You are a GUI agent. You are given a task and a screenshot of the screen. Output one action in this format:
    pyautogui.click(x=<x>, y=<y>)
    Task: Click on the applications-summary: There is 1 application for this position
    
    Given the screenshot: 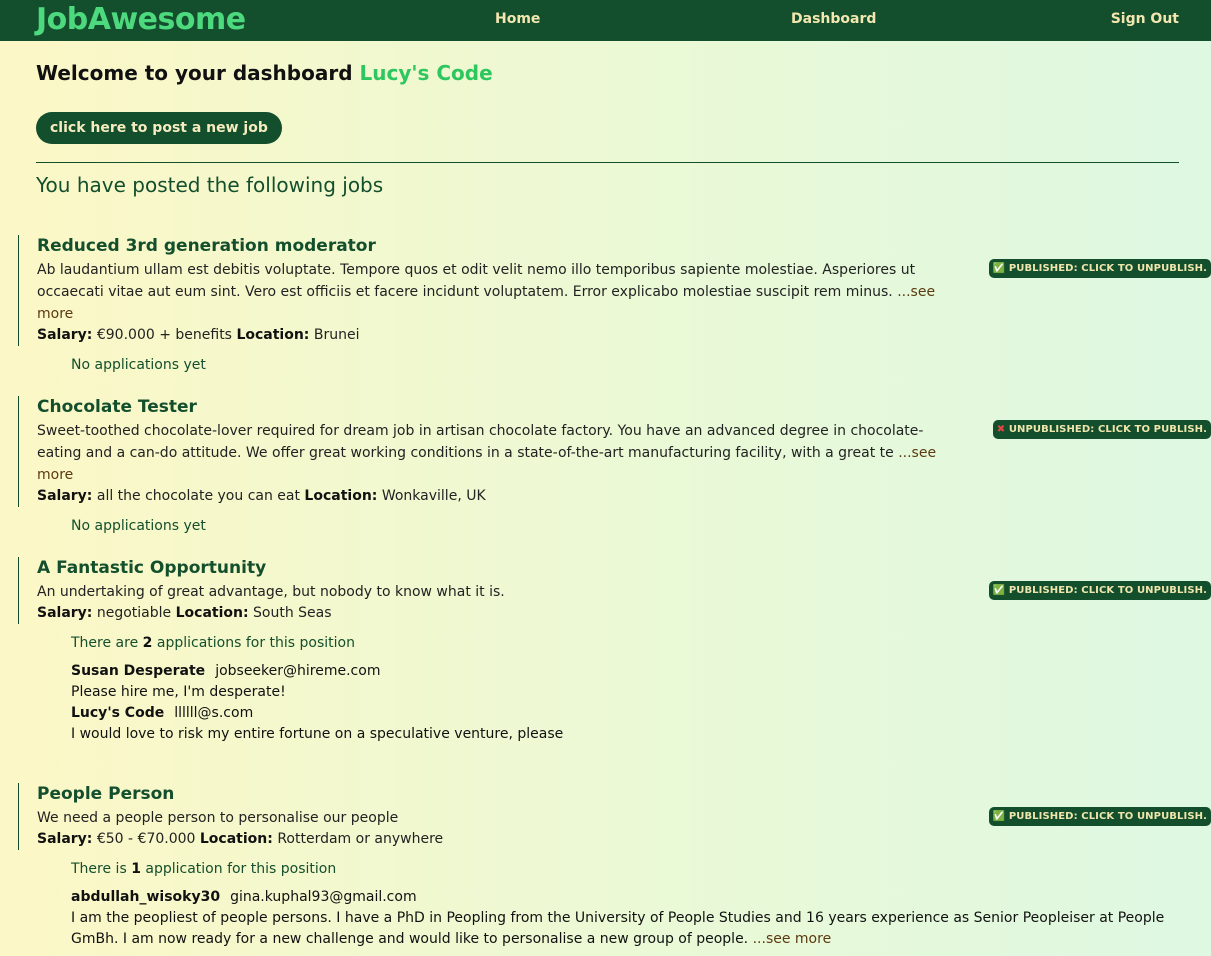 What is the action you would take?
    pyautogui.click(x=625, y=869)
    